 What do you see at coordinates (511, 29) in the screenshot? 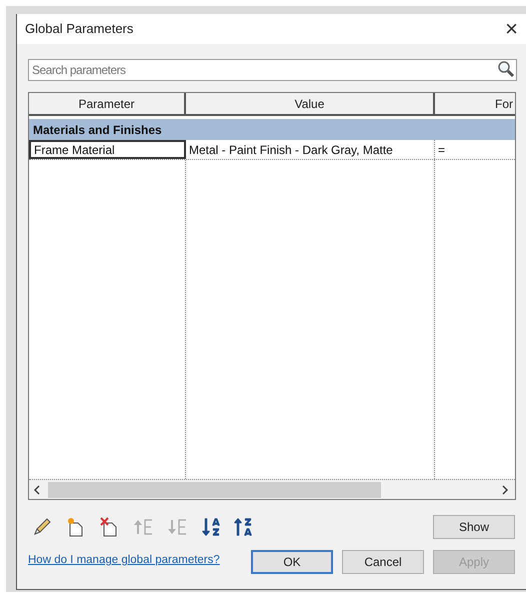
I see `close-button: ×` at bounding box center [511, 29].